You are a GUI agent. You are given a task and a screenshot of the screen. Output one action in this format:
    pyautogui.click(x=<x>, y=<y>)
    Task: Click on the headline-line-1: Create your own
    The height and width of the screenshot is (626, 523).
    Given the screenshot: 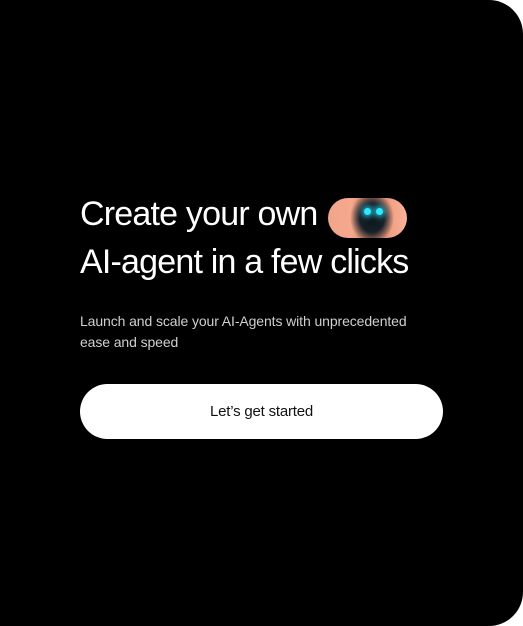 What is the action you would take?
    pyautogui.click(x=199, y=214)
    